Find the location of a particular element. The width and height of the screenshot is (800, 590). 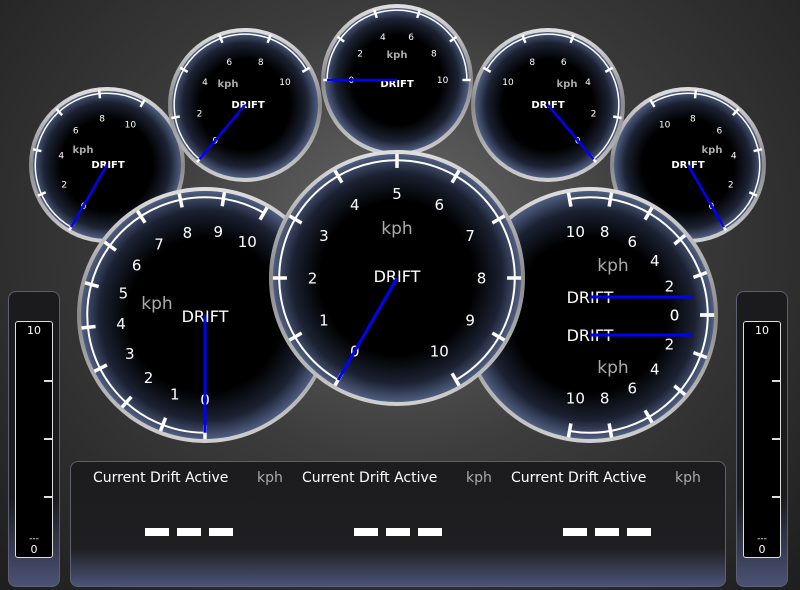

gauge-top-center: 0246810kphDRIFT is located at coordinates (397, 80).